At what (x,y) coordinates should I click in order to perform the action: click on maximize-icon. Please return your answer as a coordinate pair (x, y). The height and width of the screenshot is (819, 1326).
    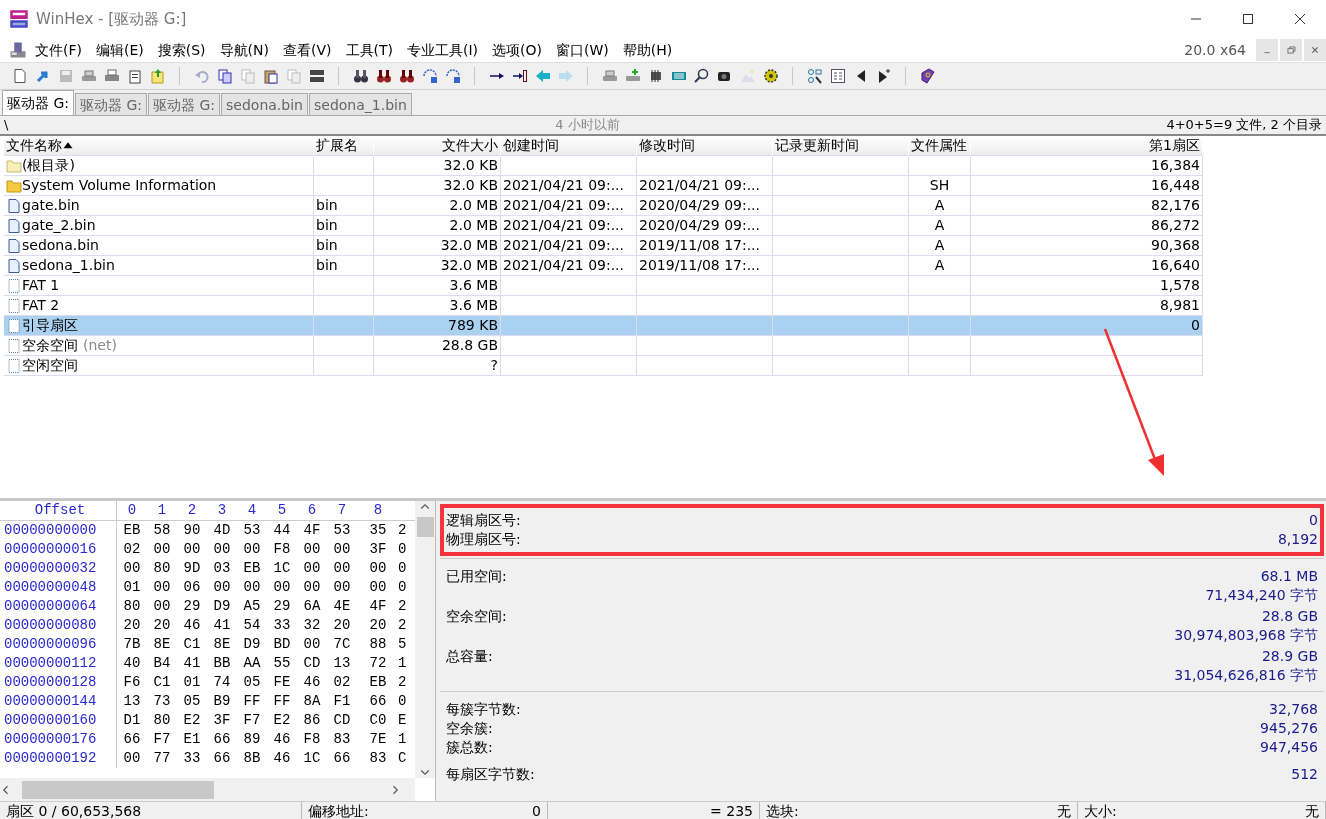
    Looking at the image, I should click on (1248, 19).